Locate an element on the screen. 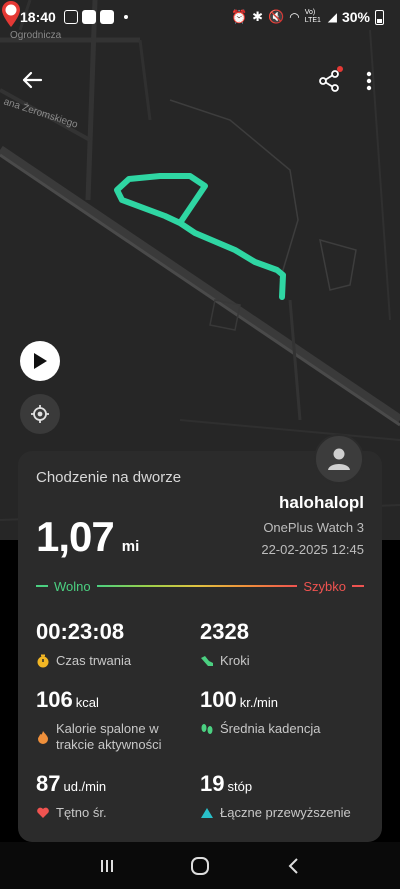 This screenshot has width=400, height=889. chevron-left-icon is located at coordinates (293, 865).